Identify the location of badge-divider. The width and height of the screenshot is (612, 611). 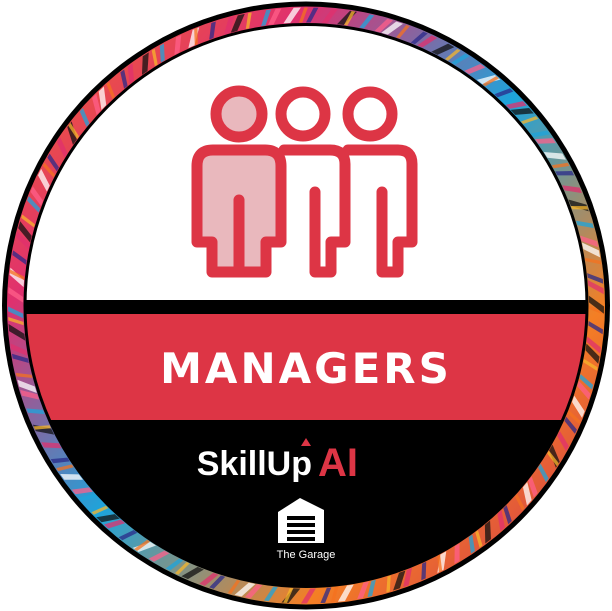
(306, 307).